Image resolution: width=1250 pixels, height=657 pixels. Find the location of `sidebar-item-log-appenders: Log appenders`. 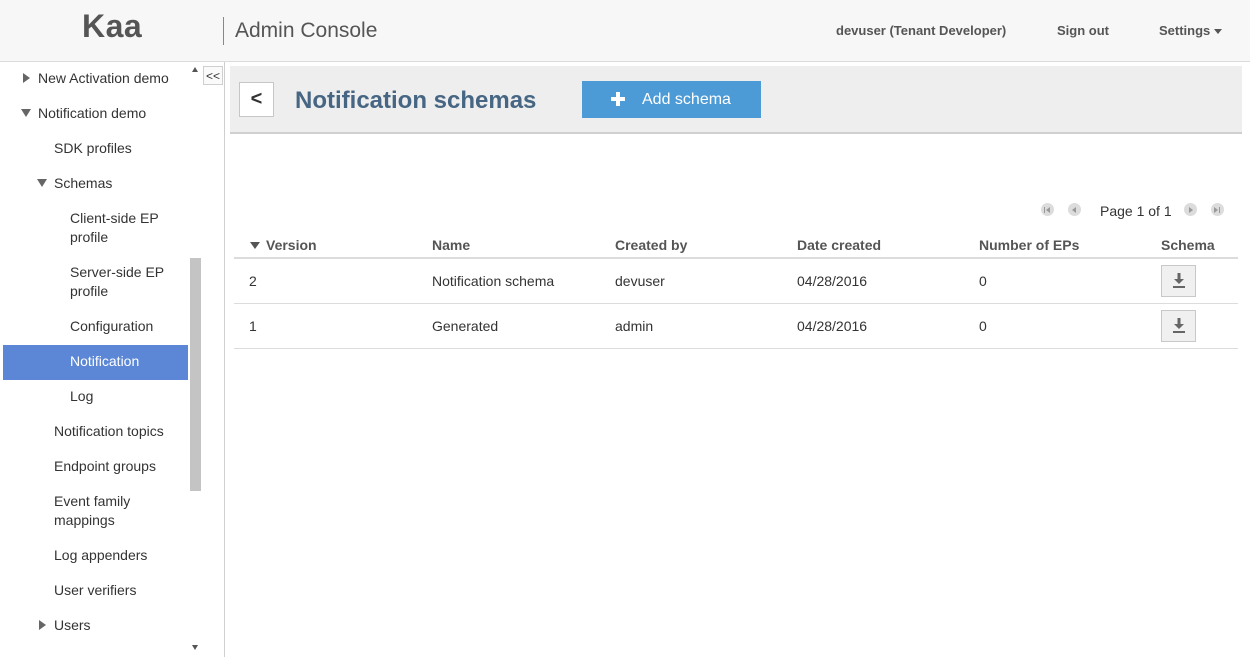

sidebar-item-log-appenders: Log appenders is located at coordinates (100, 555).